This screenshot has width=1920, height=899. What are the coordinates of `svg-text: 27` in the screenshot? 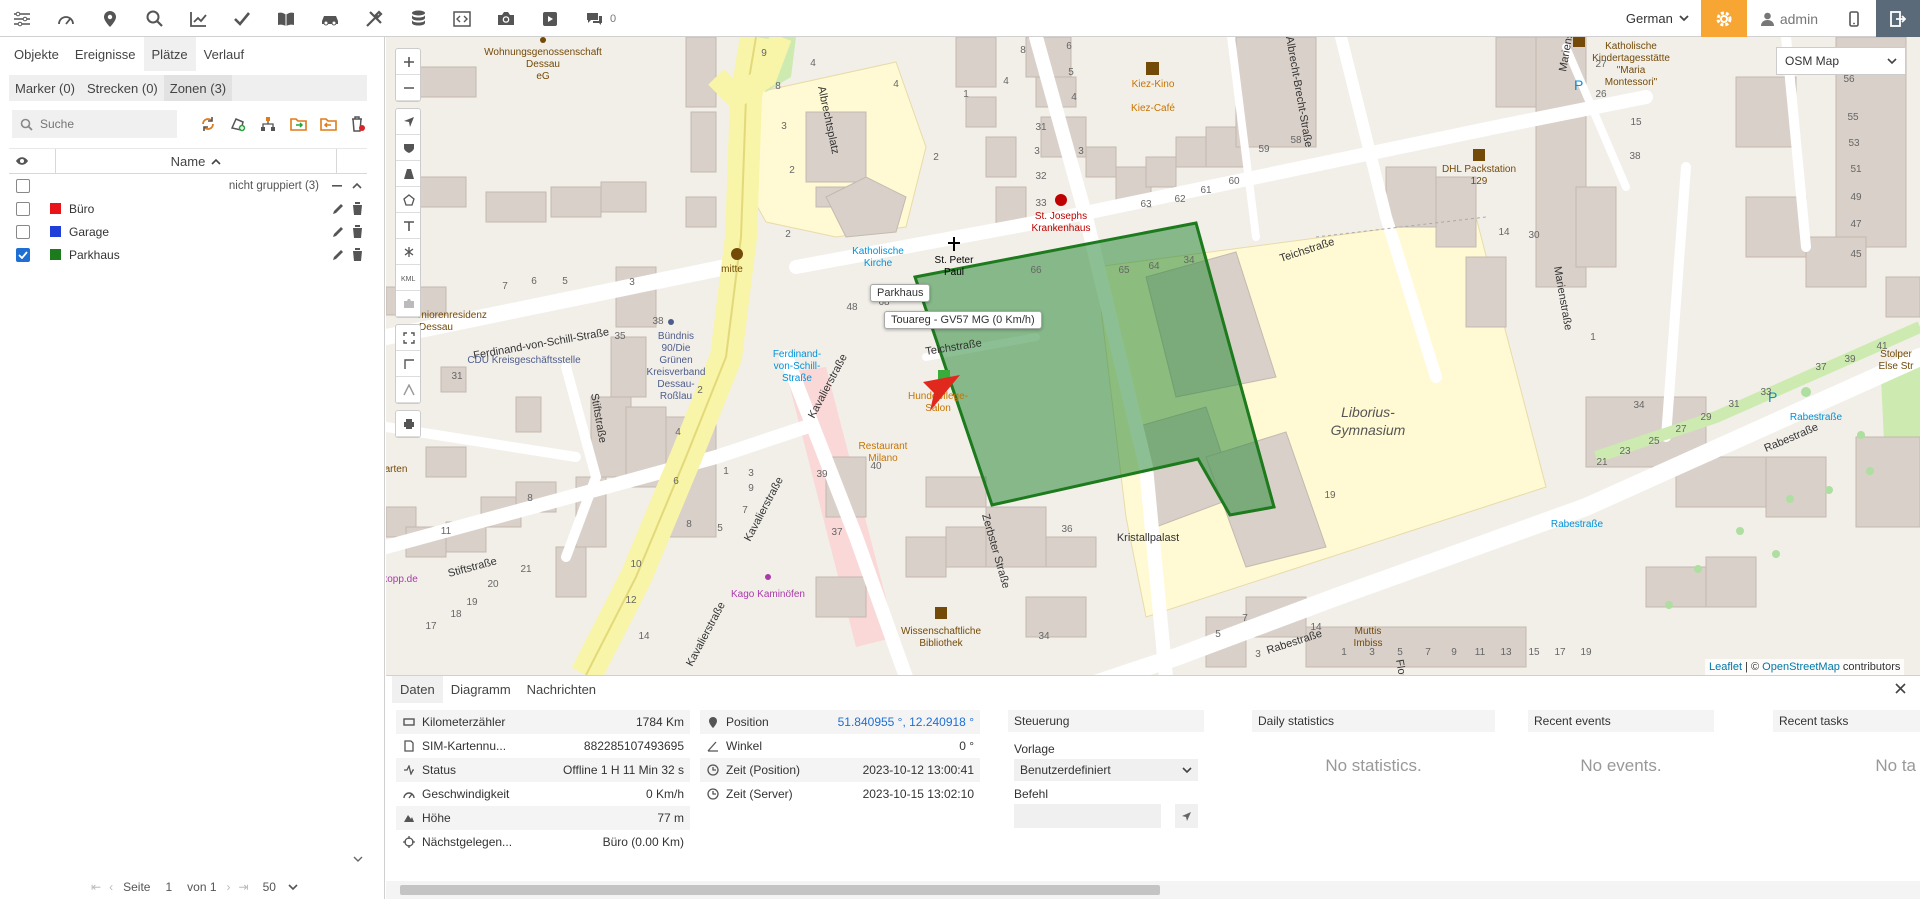 It's located at (1681, 429).